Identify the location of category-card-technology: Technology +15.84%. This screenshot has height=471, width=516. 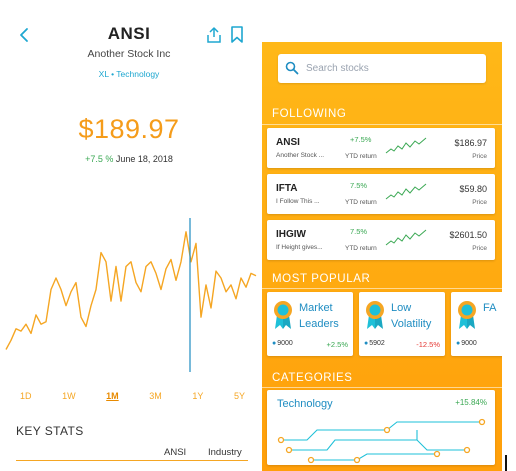
(381, 427).